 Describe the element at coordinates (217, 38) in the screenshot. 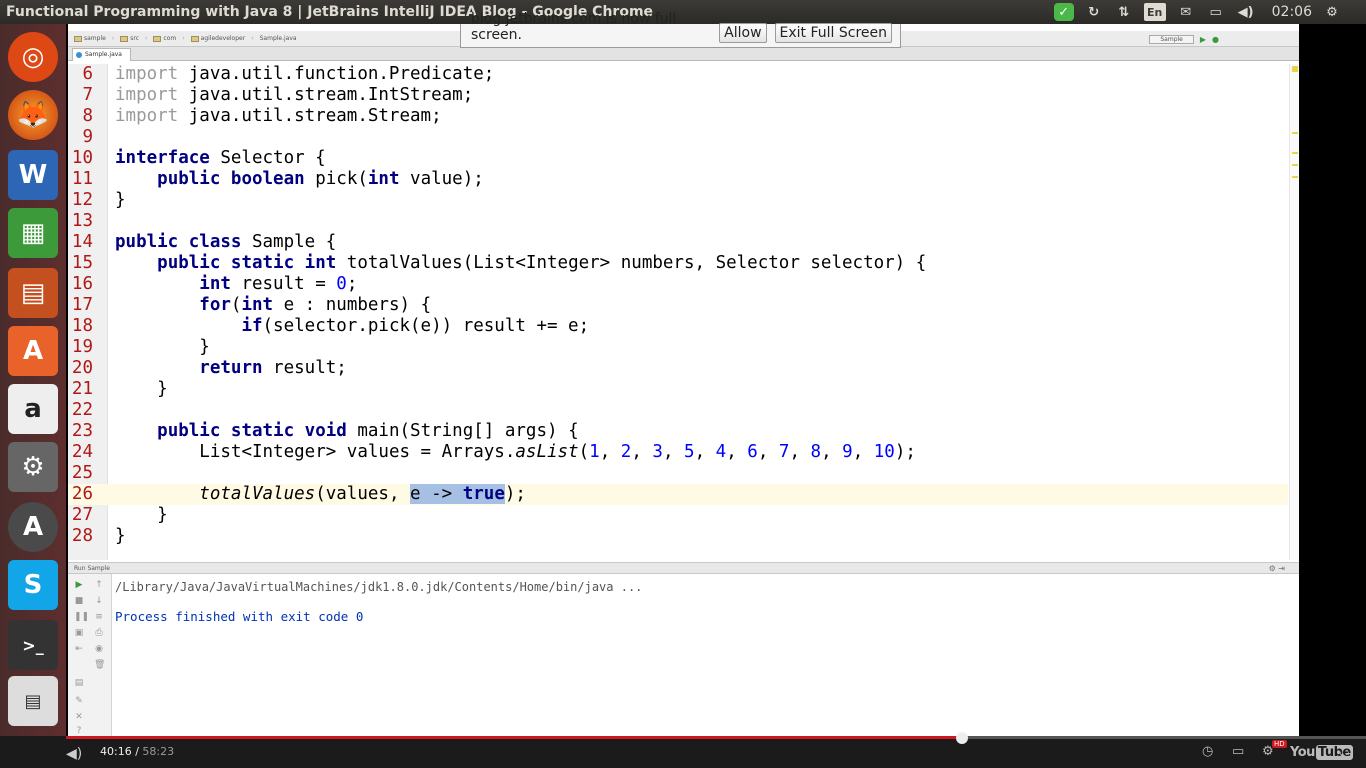

I see `breadcrumb-item: agiledeveloper` at that location.